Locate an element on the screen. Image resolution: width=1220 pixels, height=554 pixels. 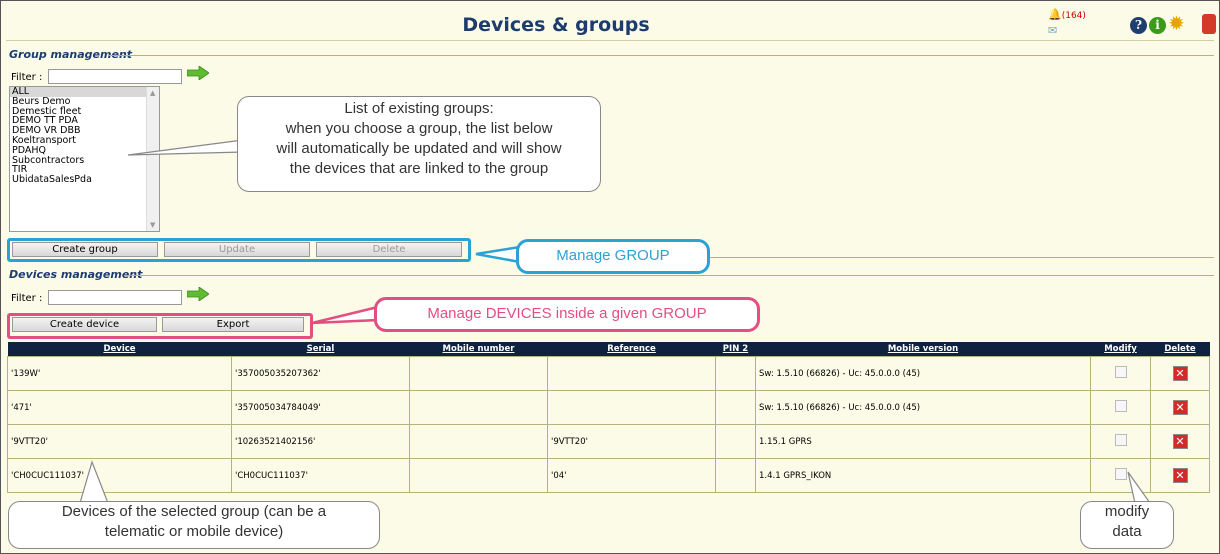
callout-line: telematic or mobile device) is located at coordinates (194, 531).